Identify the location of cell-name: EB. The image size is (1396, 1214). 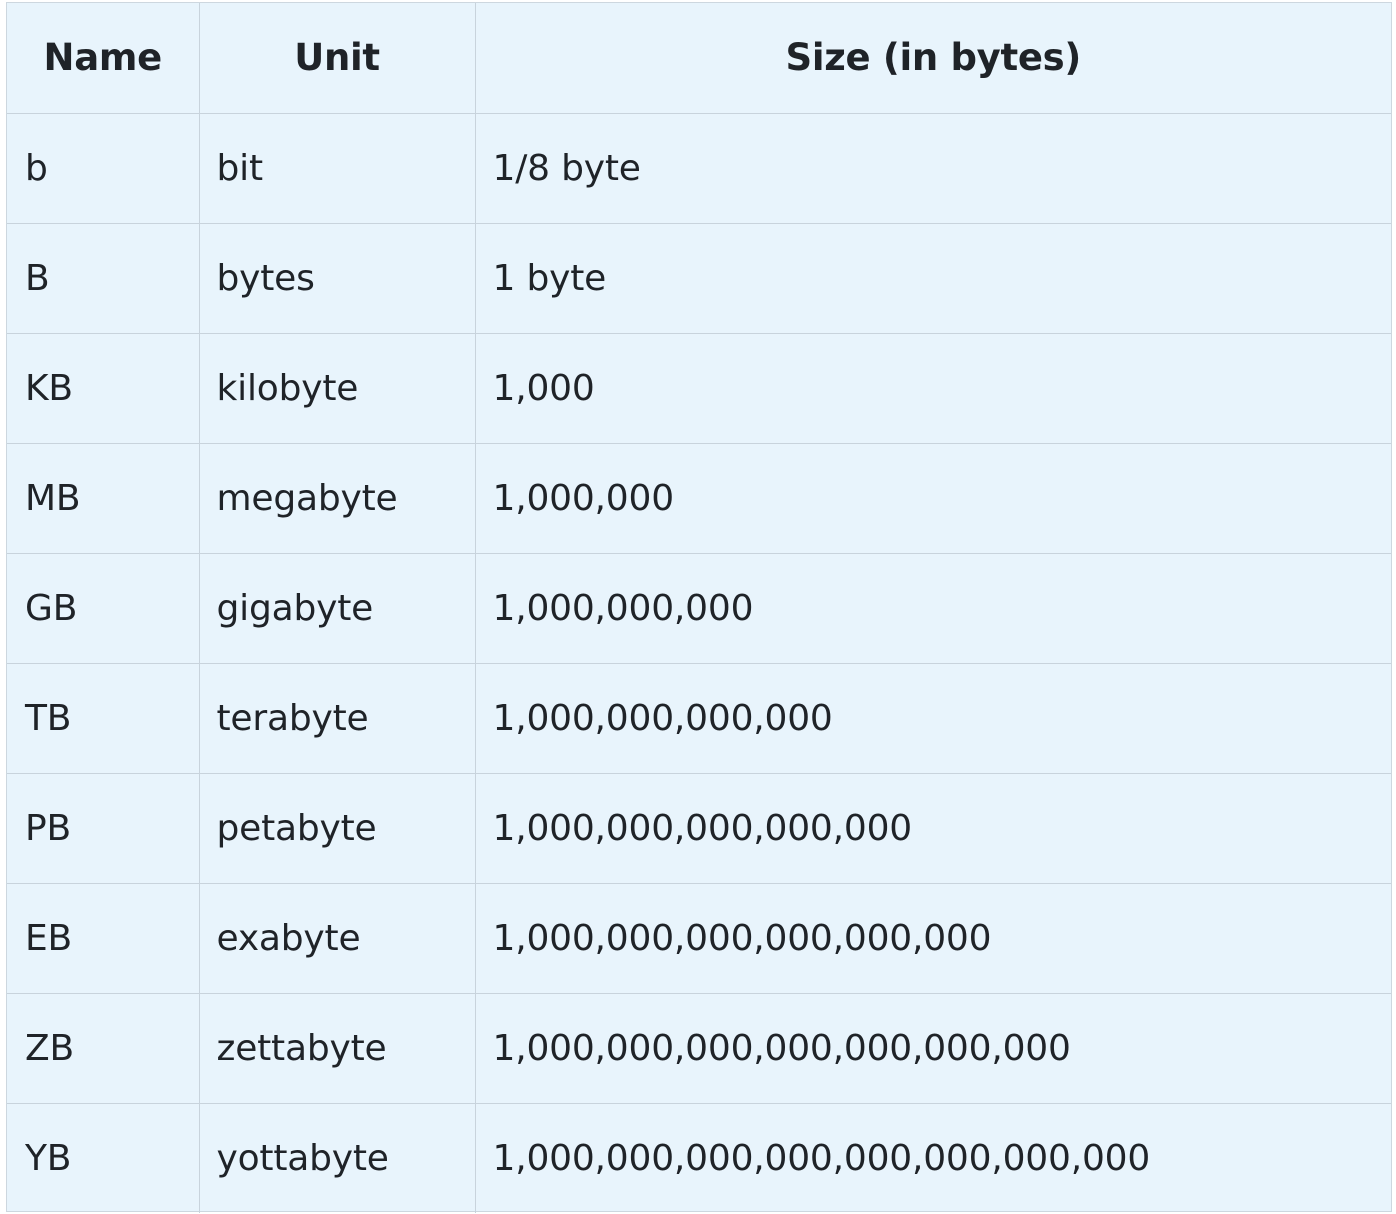
(103, 938).